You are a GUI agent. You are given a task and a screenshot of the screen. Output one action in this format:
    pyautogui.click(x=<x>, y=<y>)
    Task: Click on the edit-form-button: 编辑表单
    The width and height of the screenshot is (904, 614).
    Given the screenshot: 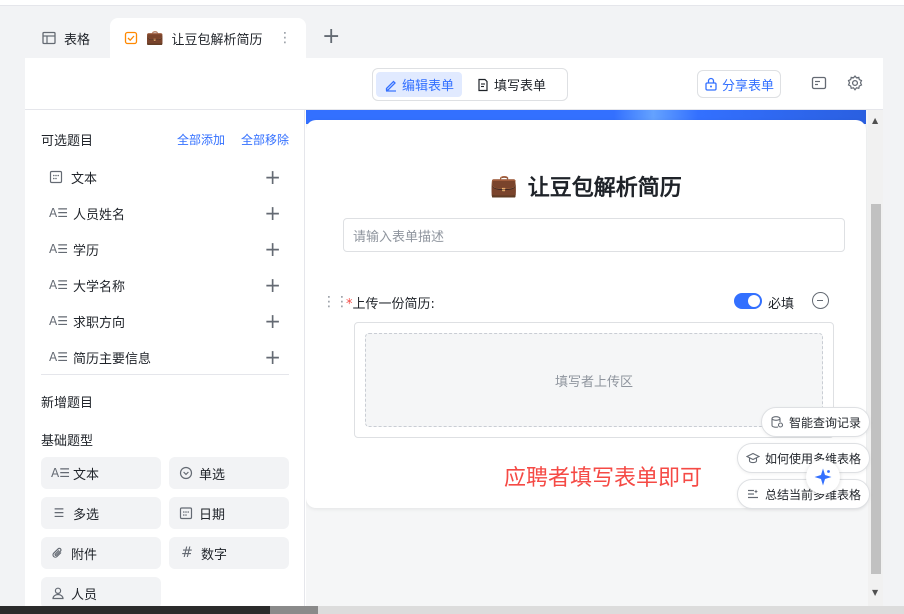 What is the action you would take?
    pyautogui.click(x=419, y=84)
    